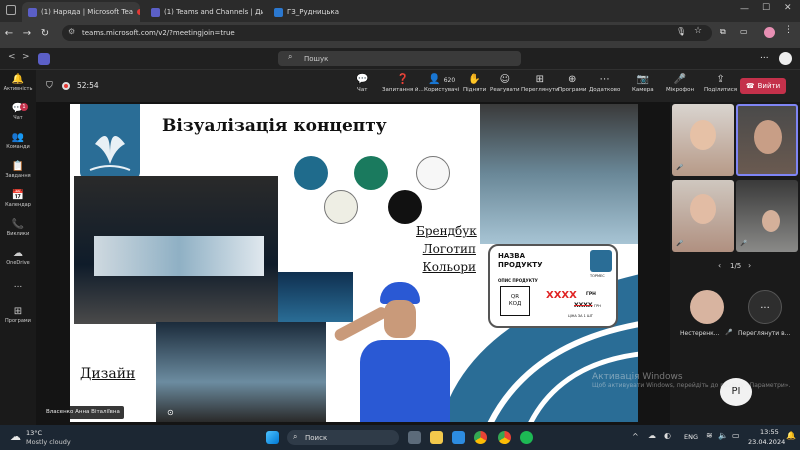  What do you see at coordinates (572, 83) in the screenshot?
I see `apps-button: ⊕ Програми` at bounding box center [572, 83].